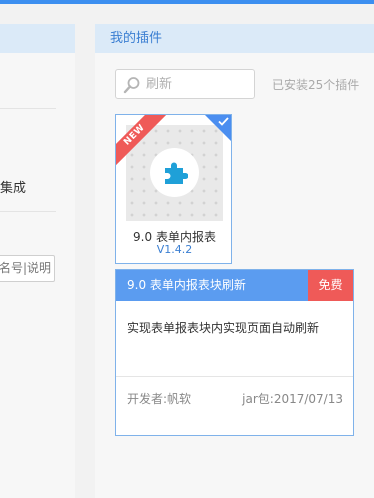 This screenshot has height=498, width=374. I want to click on left-text-fragment: 集成, so click(13, 188).